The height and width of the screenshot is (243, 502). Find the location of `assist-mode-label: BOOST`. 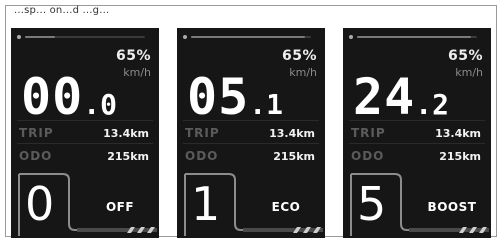

assist-mode-label: BOOST is located at coordinates (452, 207).